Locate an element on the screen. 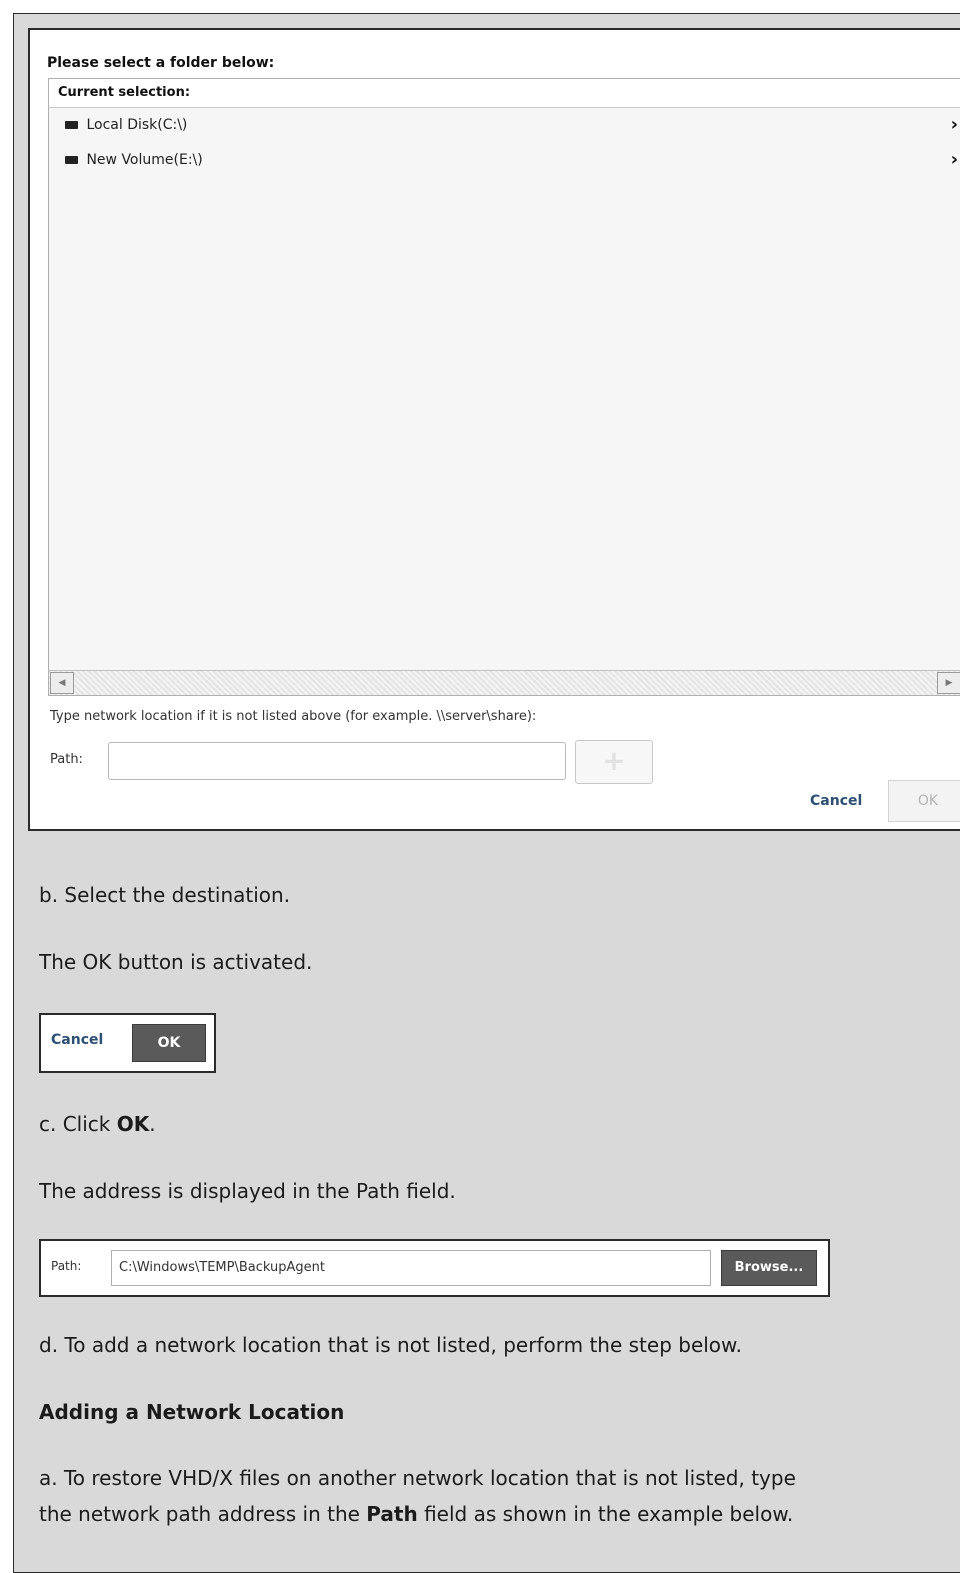  ok-activated-example: Cancel OK is located at coordinates (127, 1043).